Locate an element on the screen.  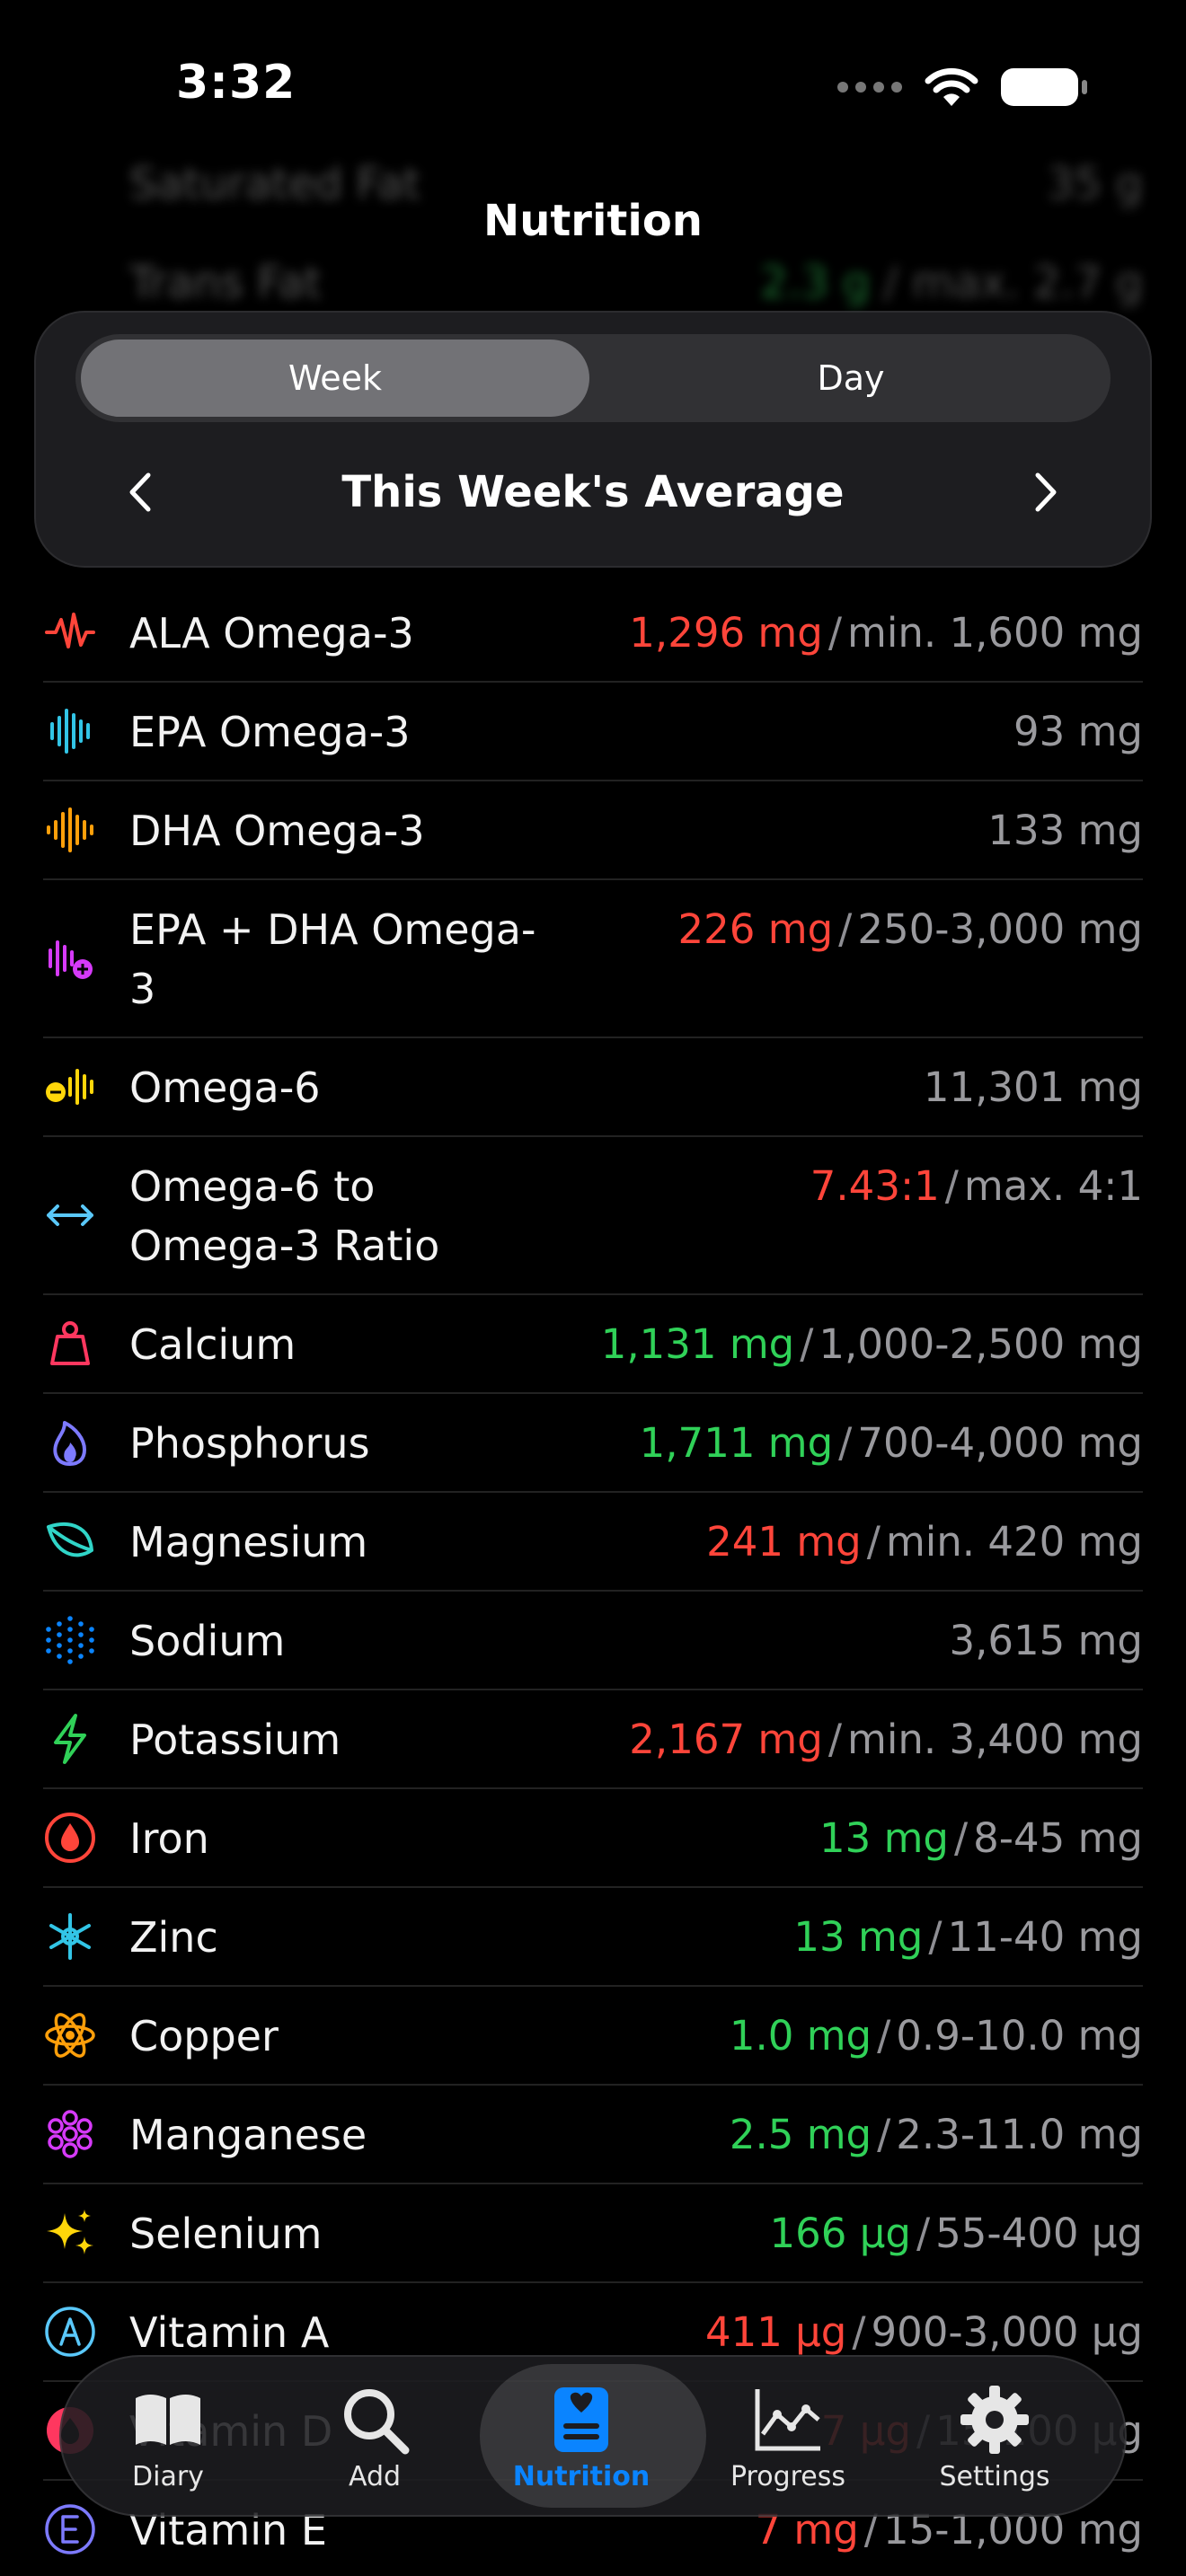
nutrient-value: 1,711 mg/700-4,000 mg is located at coordinates (891, 1443).